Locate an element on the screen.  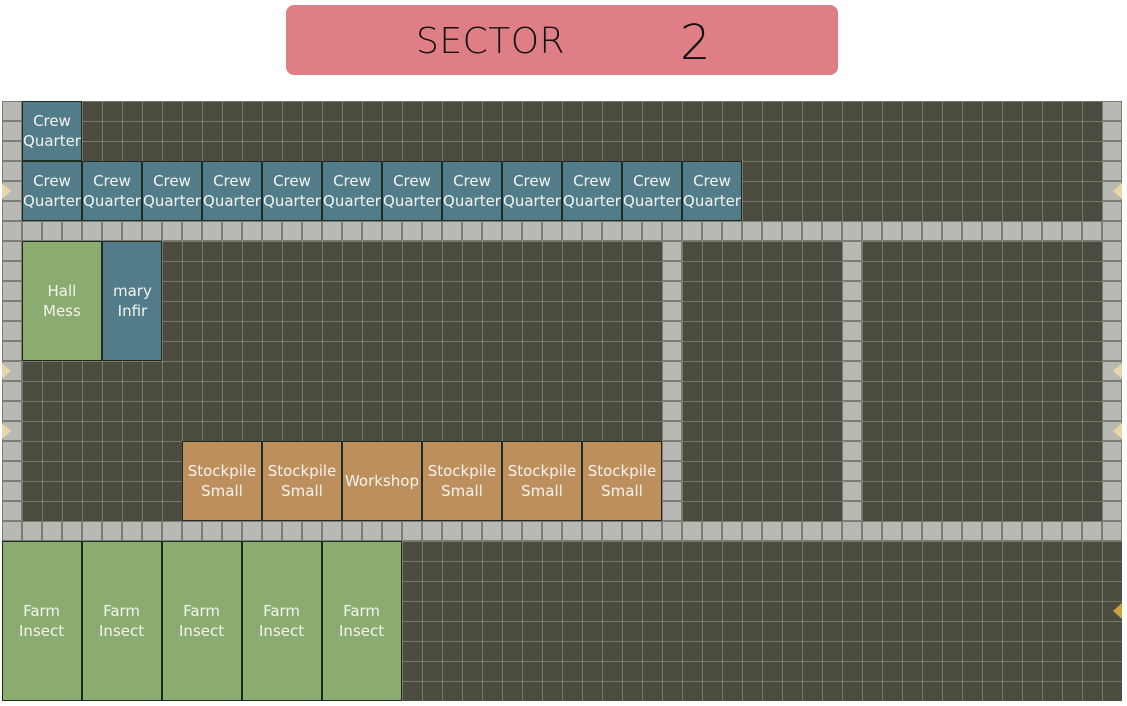
room-mess-hall: Mess Hall is located at coordinates (62, 301).